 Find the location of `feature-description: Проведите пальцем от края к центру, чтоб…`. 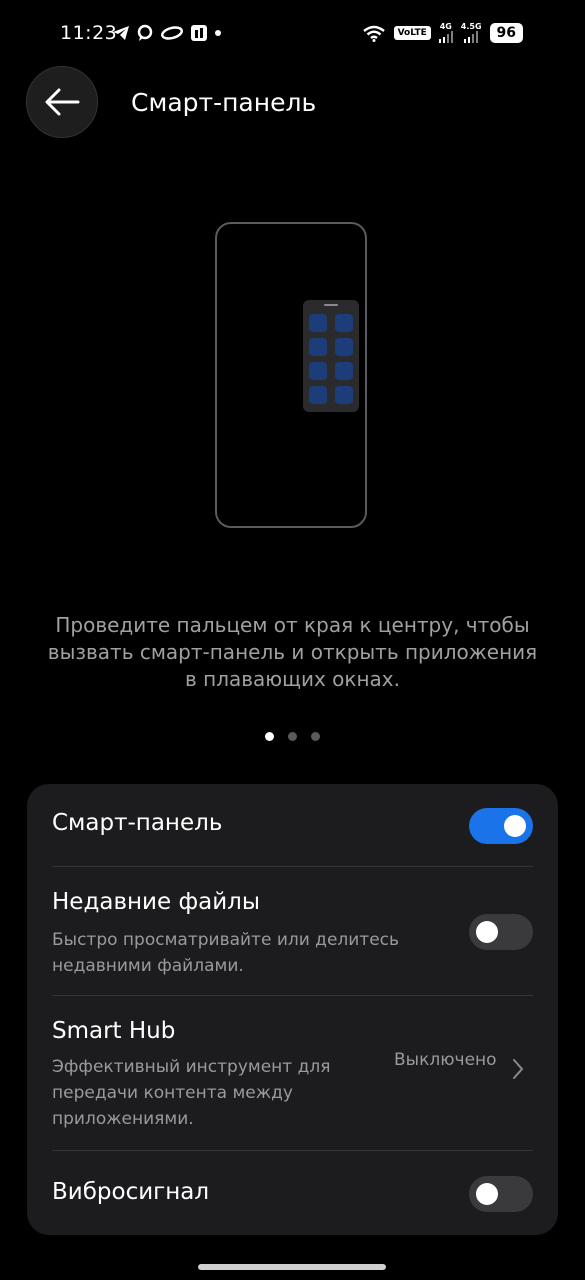

feature-description: Проведите пальцем от края к центру, чтоб… is located at coordinates (292, 652).